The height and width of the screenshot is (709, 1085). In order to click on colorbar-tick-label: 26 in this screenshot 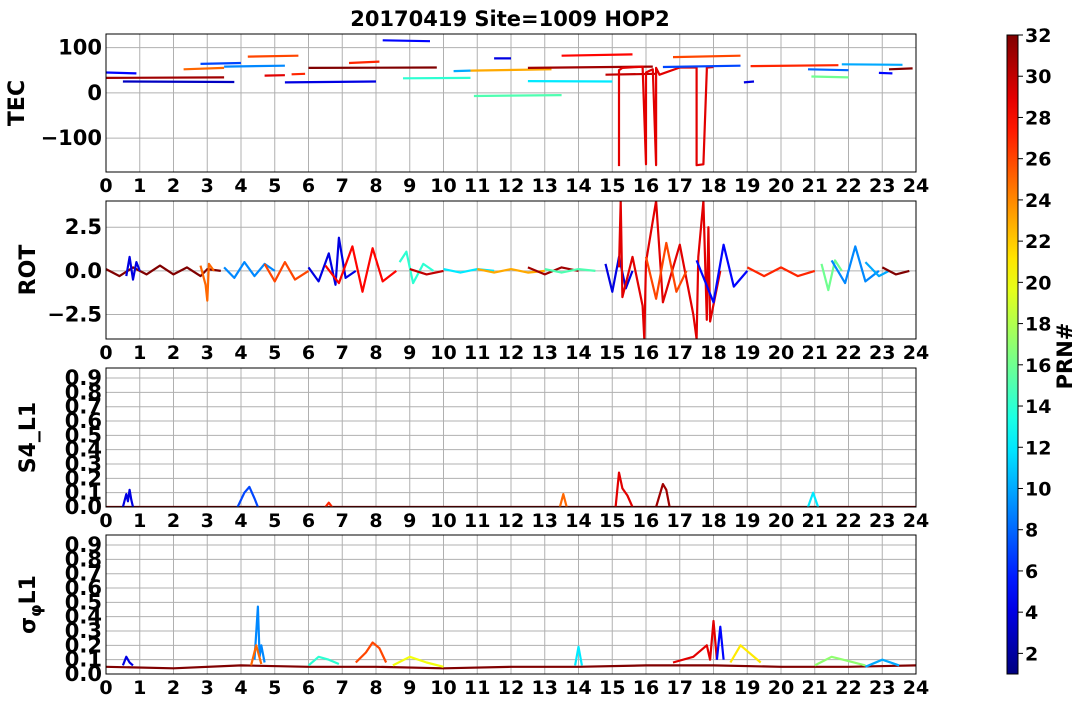, I will do `click(1038, 160)`.